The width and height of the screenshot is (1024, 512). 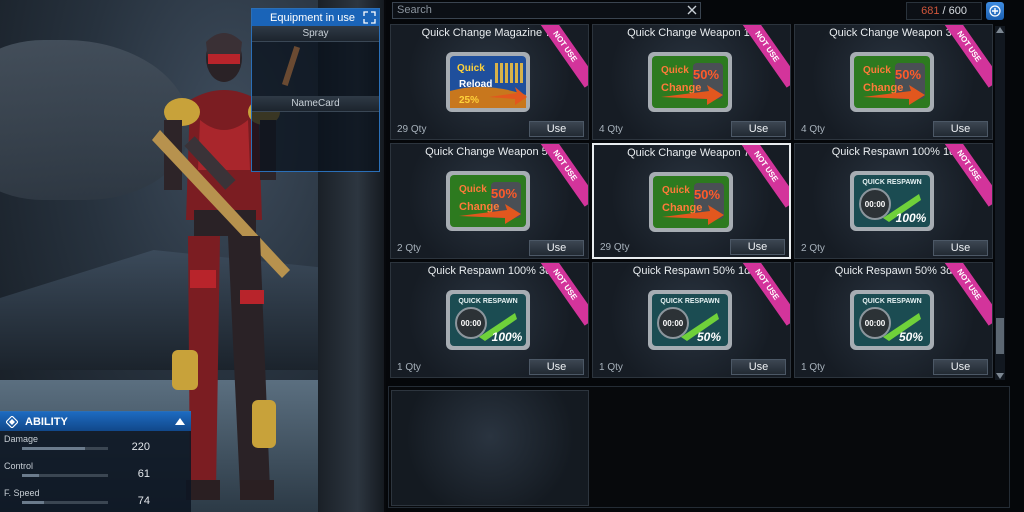 I want to click on icon-label: 25%, so click(x=469, y=100).